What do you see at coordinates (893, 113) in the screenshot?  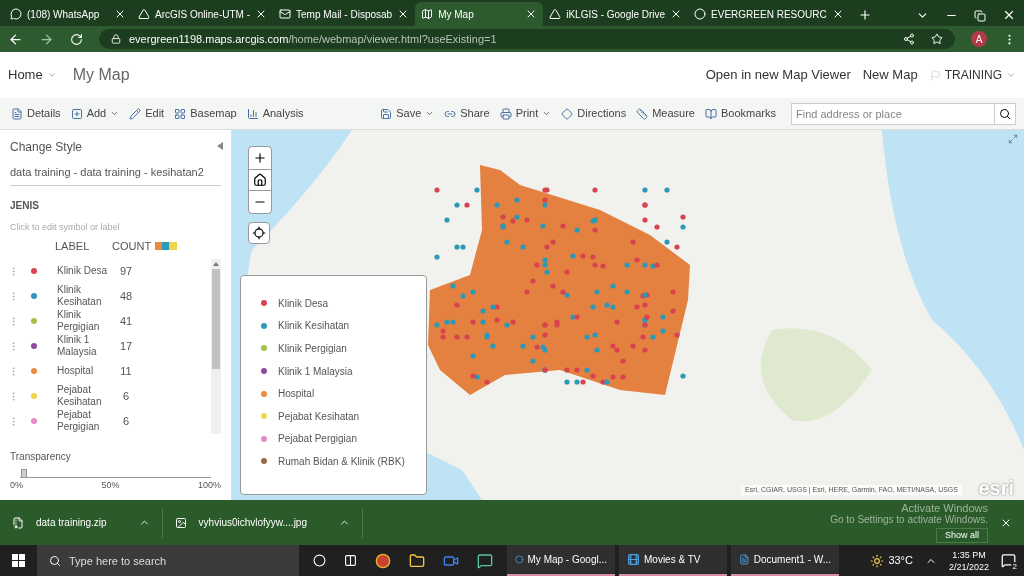 I see `search-field: Find address or place` at bounding box center [893, 113].